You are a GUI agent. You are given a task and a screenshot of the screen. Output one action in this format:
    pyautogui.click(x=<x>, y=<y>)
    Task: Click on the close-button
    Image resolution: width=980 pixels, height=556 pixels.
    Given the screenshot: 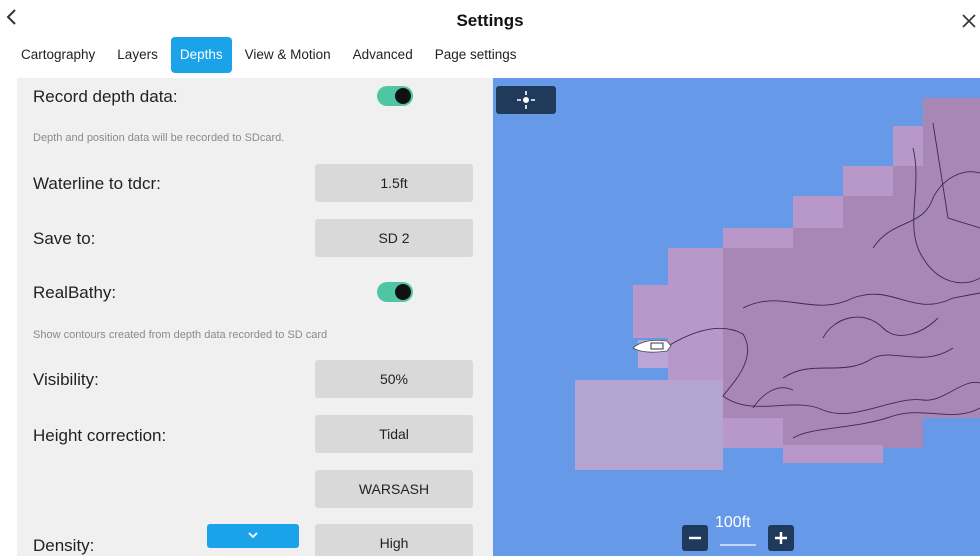 What is the action you would take?
    pyautogui.click(x=969, y=21)
    